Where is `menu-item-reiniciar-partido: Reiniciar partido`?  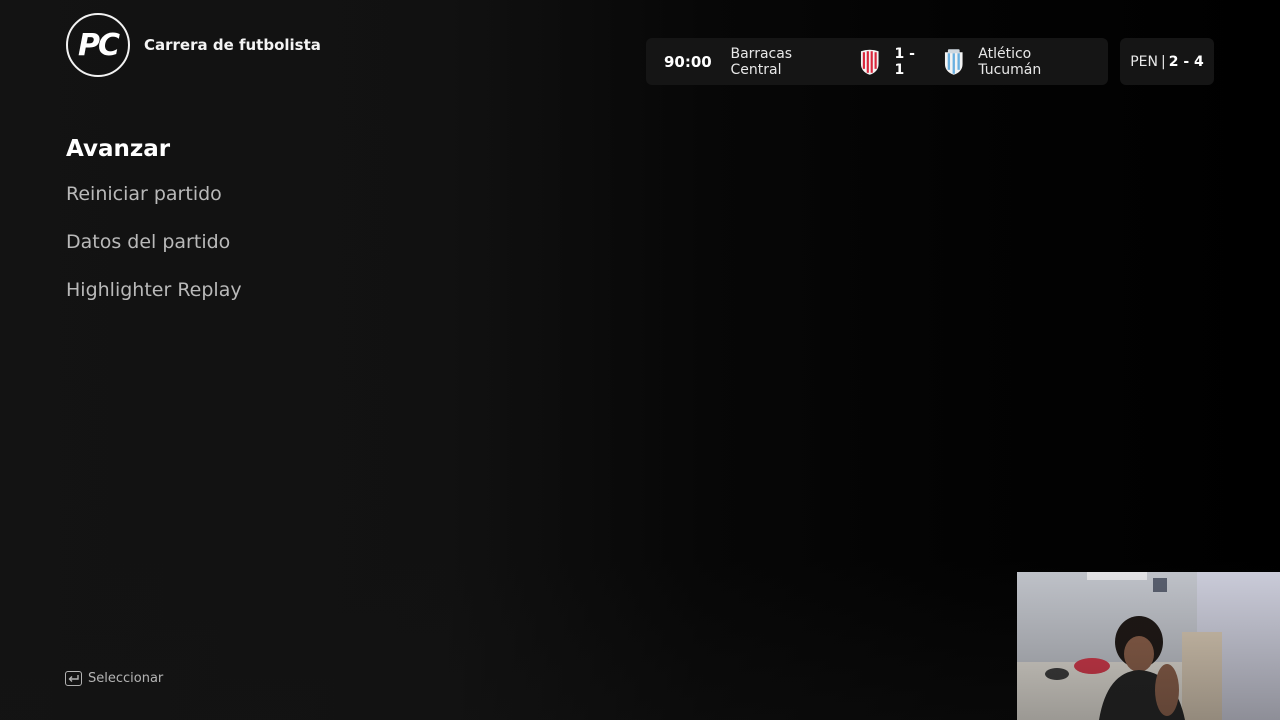 menu-item-reiniciar-partido: Reiniciar partido is located at coordinates (154, 194).